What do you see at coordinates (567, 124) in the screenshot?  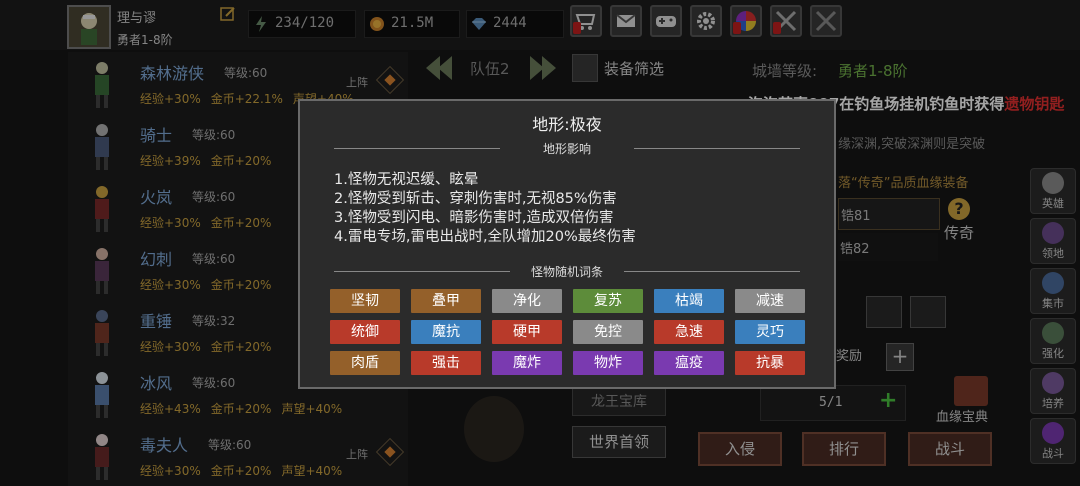 I see `modal-title: 地形:极夜` at bounding box center [567, 124].